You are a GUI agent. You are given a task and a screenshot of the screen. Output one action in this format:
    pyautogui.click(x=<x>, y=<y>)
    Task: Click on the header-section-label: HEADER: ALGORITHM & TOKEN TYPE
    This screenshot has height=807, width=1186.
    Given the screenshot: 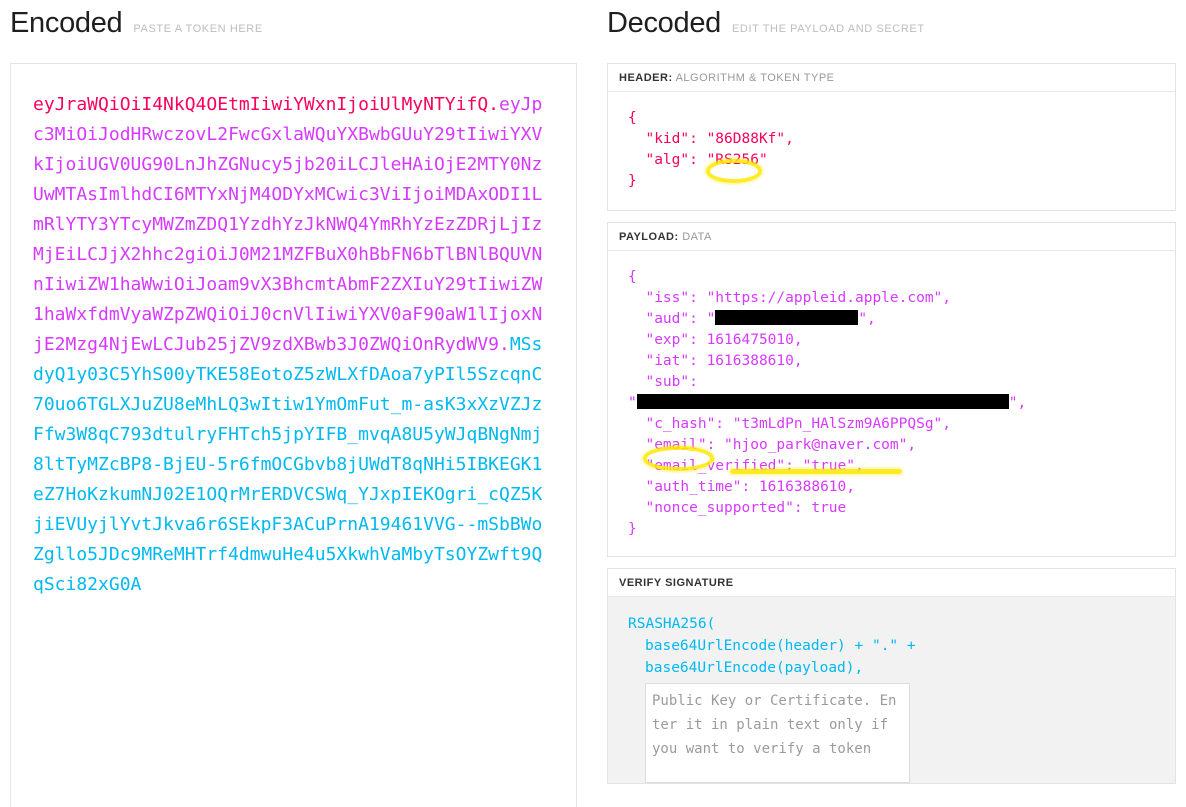 What is the action you would take?
    pyautogui.click(x=891, y=78)
    